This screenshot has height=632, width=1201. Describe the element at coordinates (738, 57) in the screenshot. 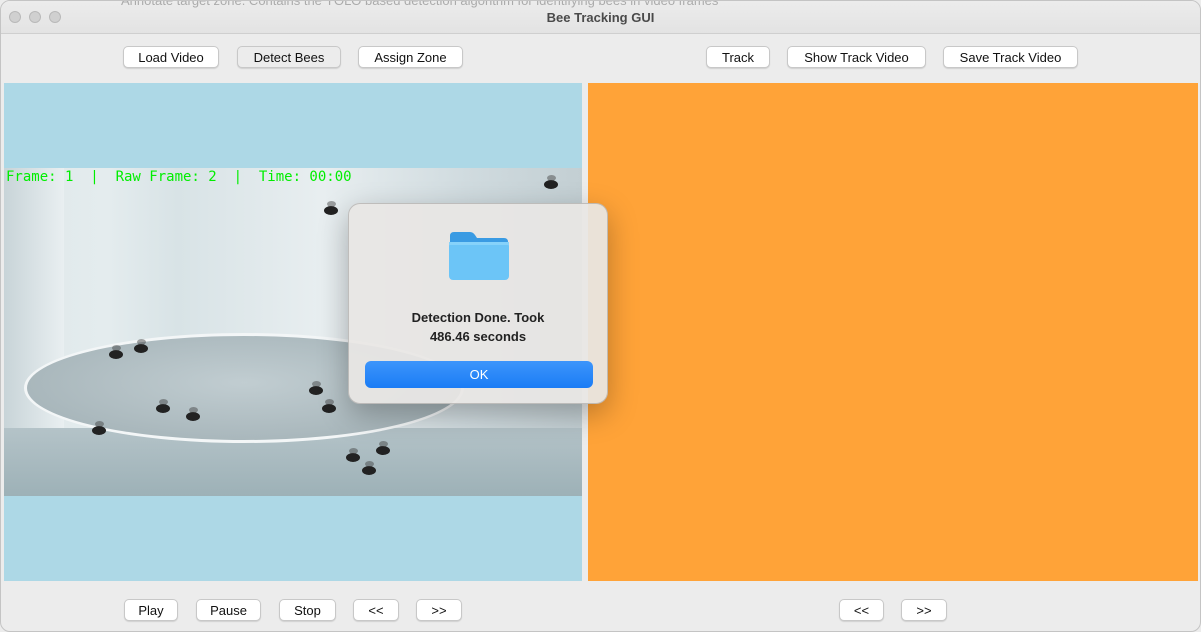

I see `track-button: Track` at that location.